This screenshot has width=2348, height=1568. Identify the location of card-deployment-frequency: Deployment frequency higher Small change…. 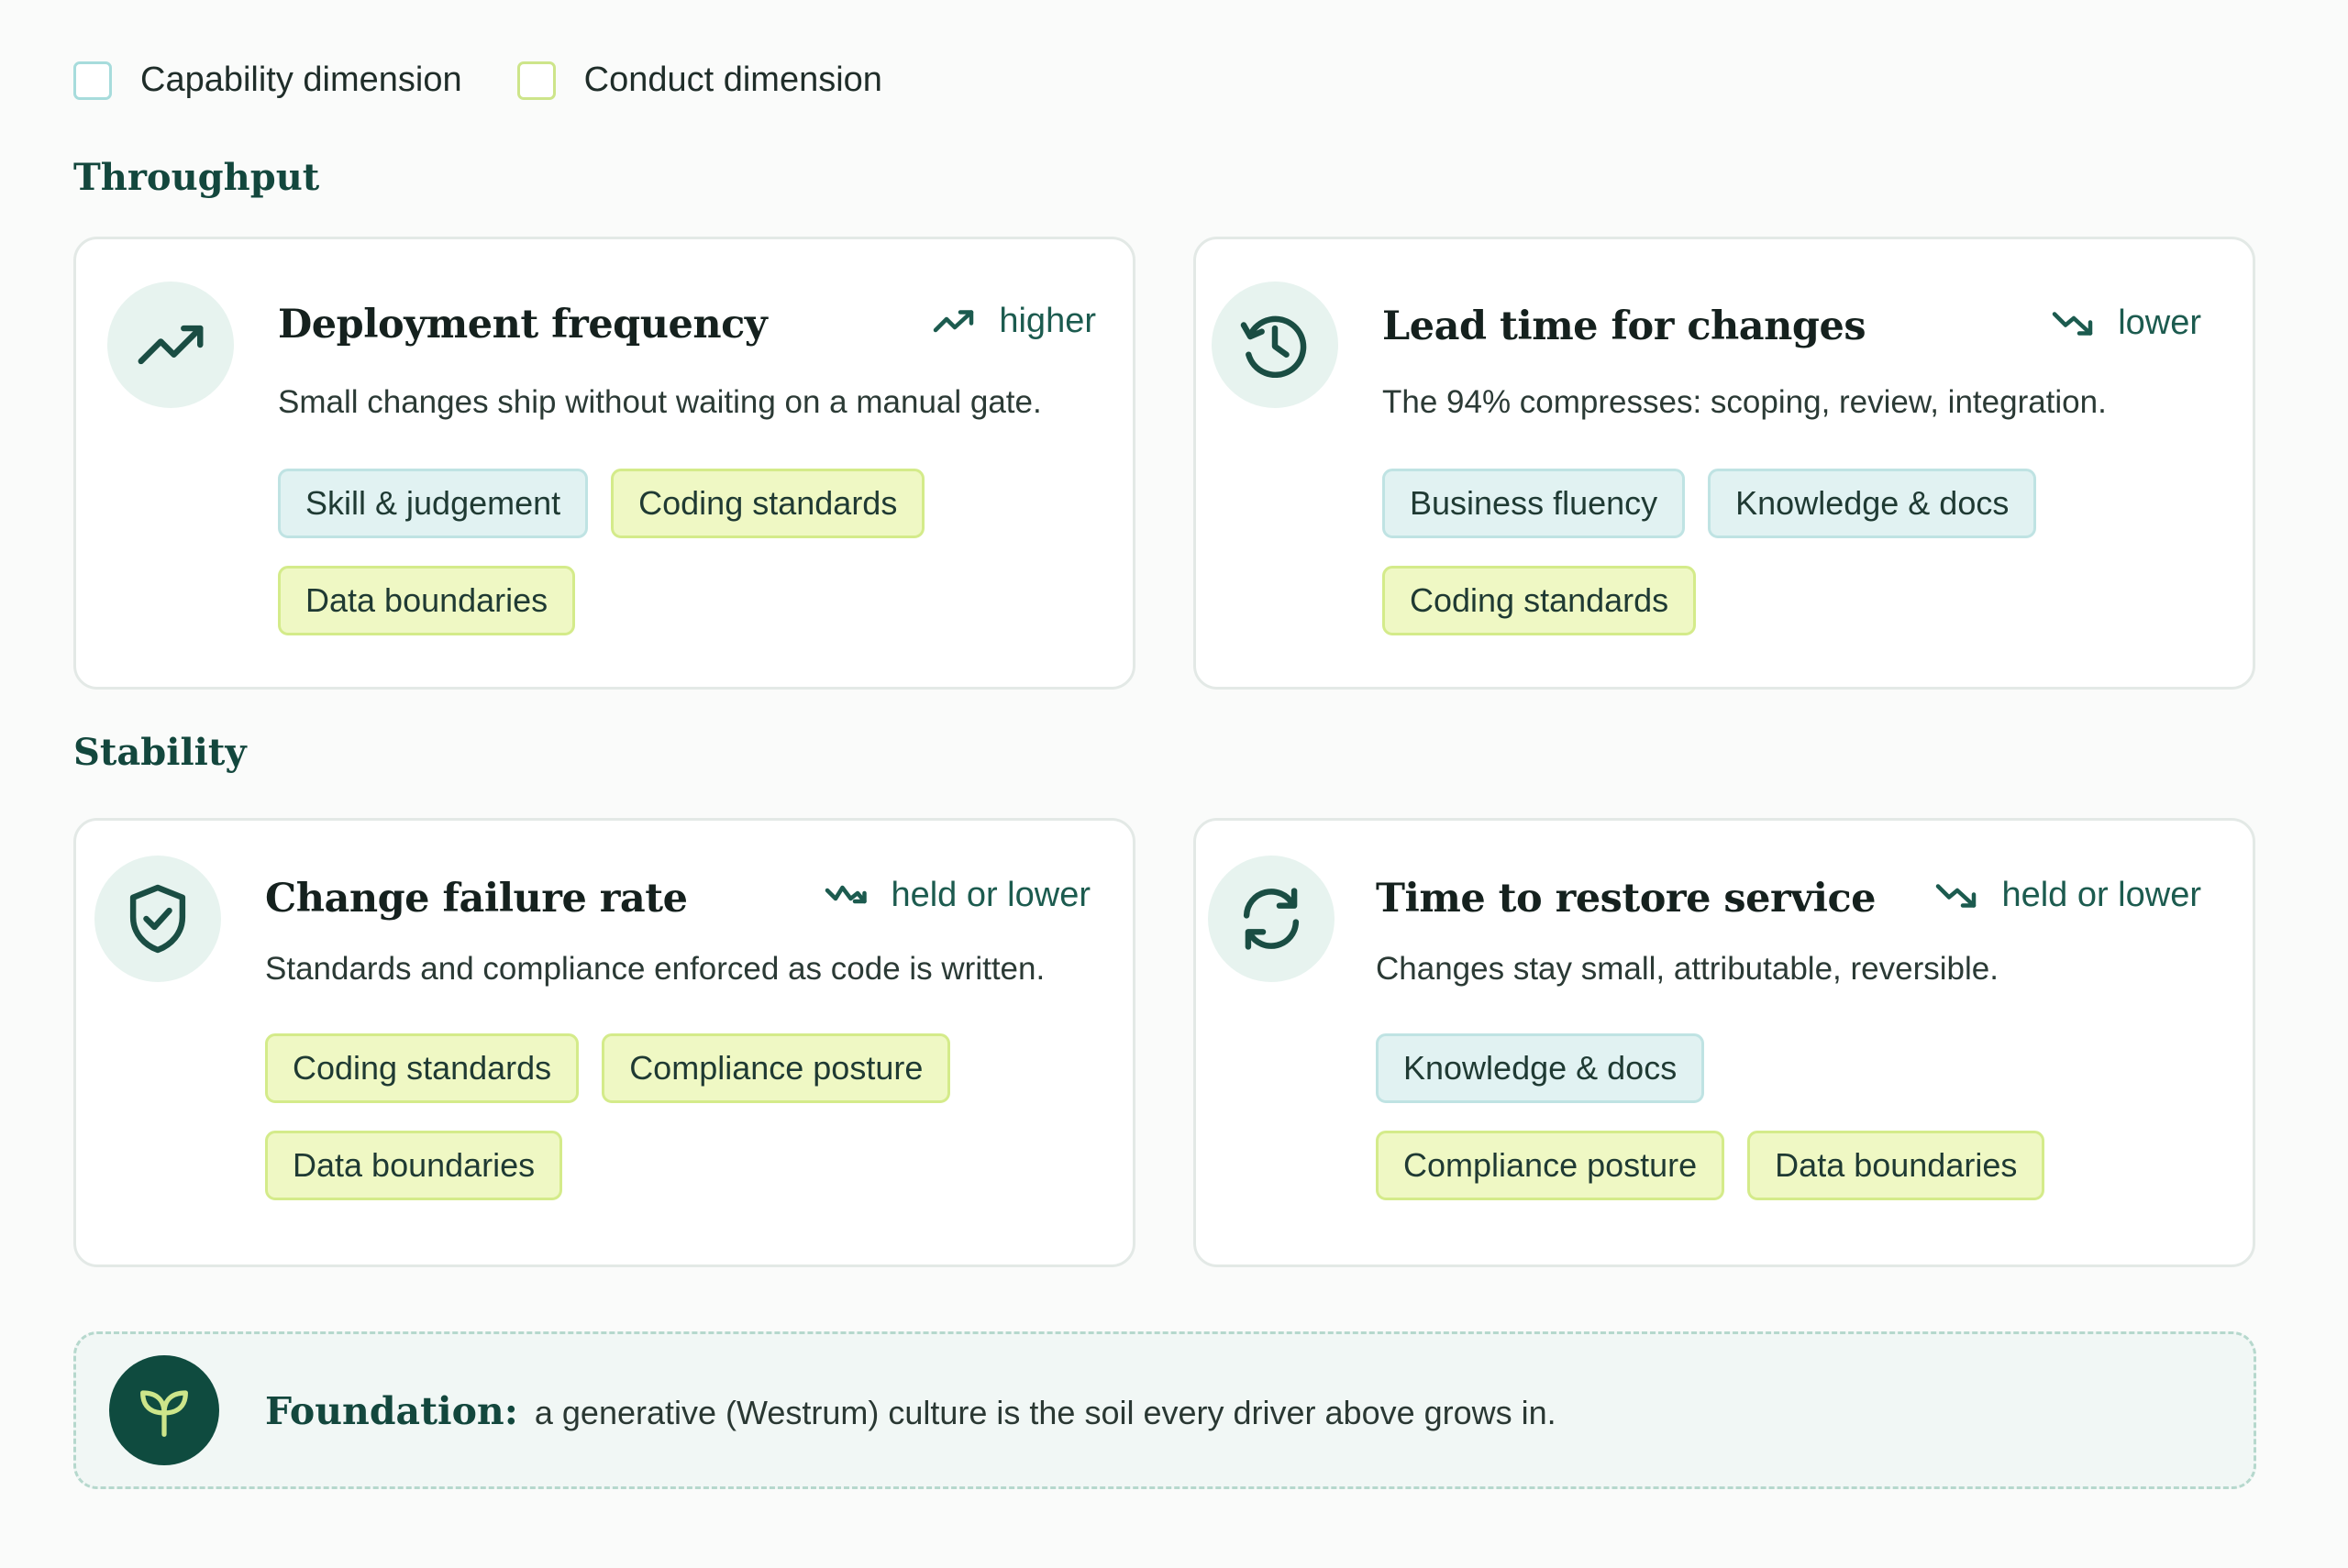
(604, 464).